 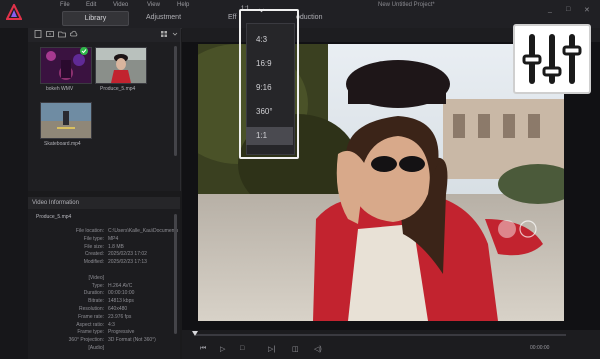 I want to click on video-info-row: 360° Projection: 3D Format (Not 360°), so click(x=103, y=341).